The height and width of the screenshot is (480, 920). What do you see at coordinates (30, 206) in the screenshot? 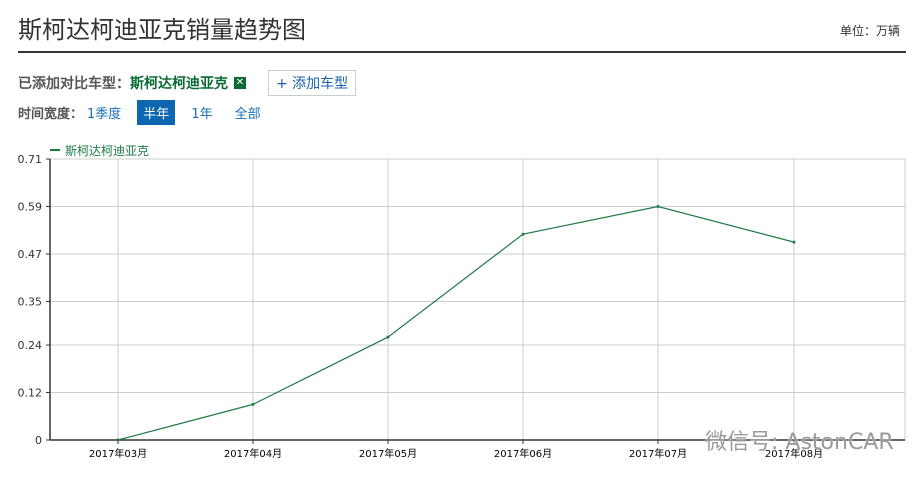
I see `y-tick-label: 0.59` at bounding box center [30, 206].